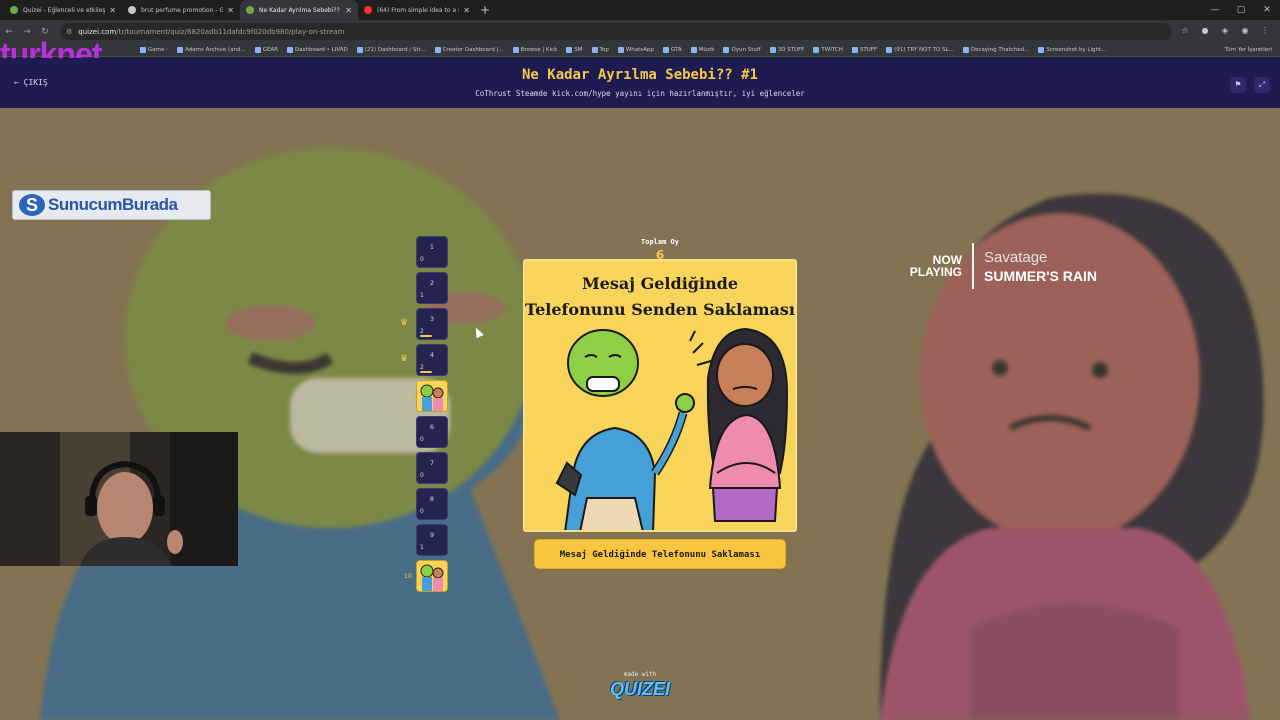 Image resolution: width=1280 pixels, height=720 pixels. I want to click on now-playing-divider, so click(973, 266).